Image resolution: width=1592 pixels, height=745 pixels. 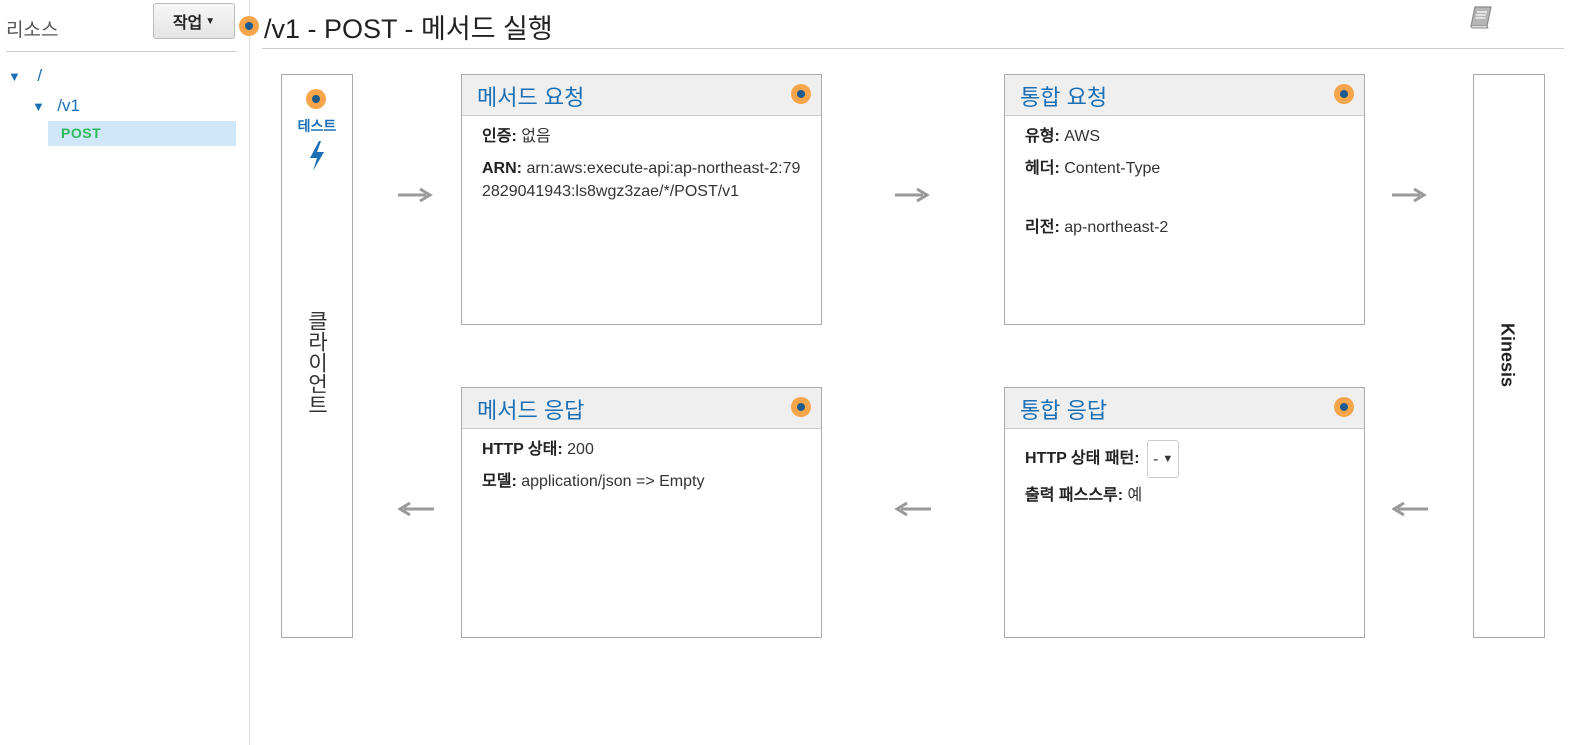 I want to click on client-panel: 테스트 클라이언트, so click(x=317, y=356).